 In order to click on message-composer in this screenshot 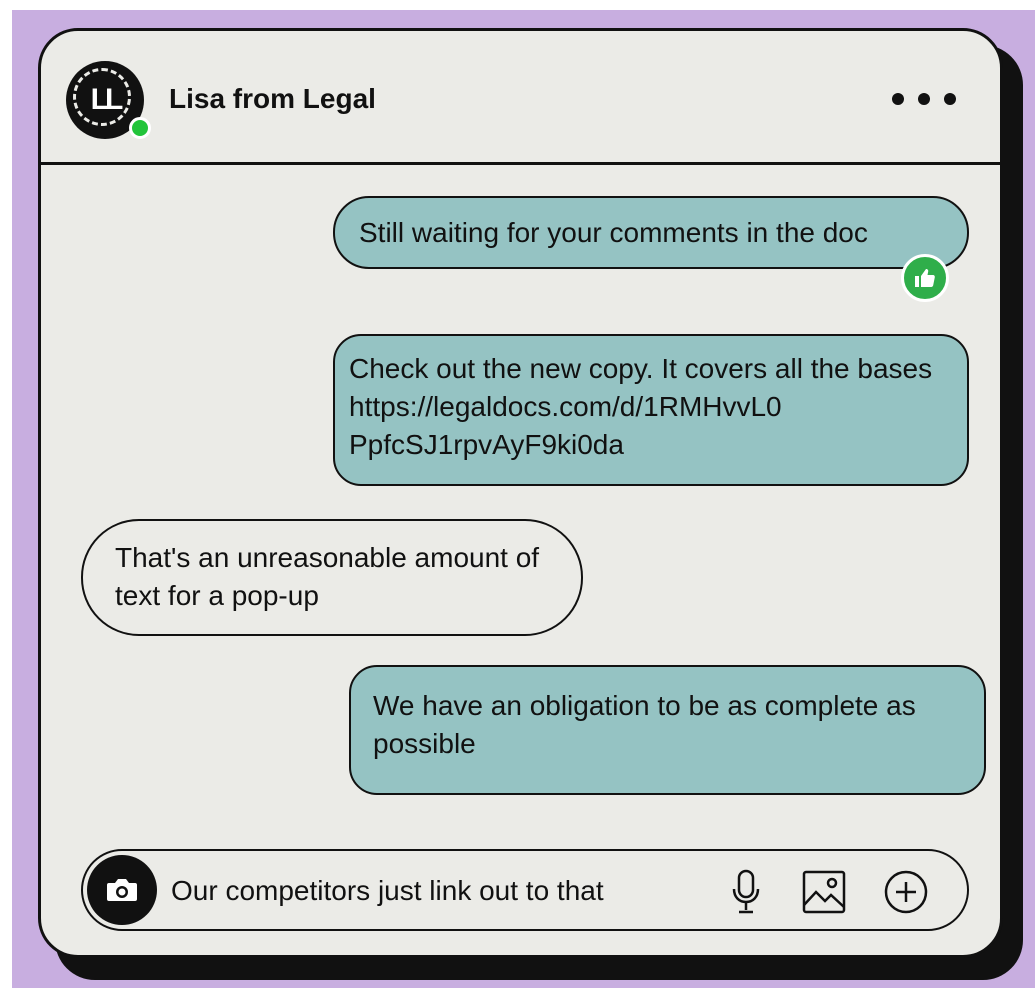, I will do `click(525, 890)`.